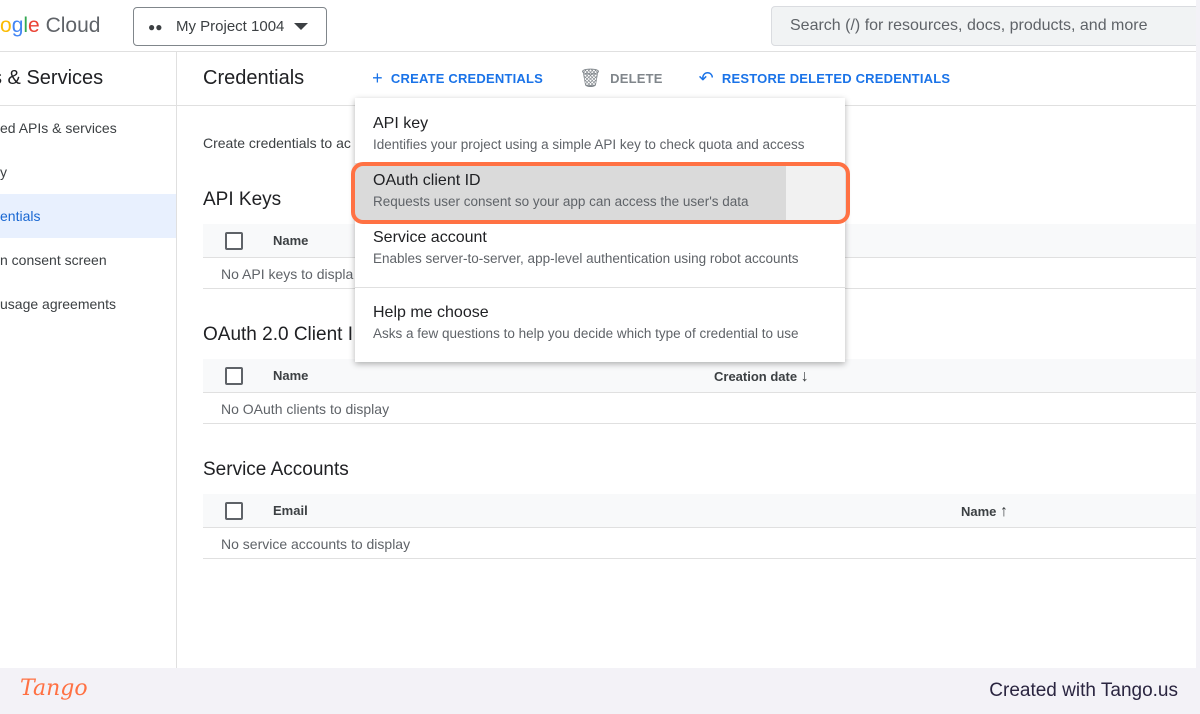  I want to click on sidebar-item-credentials: entials, so click(88, 216).